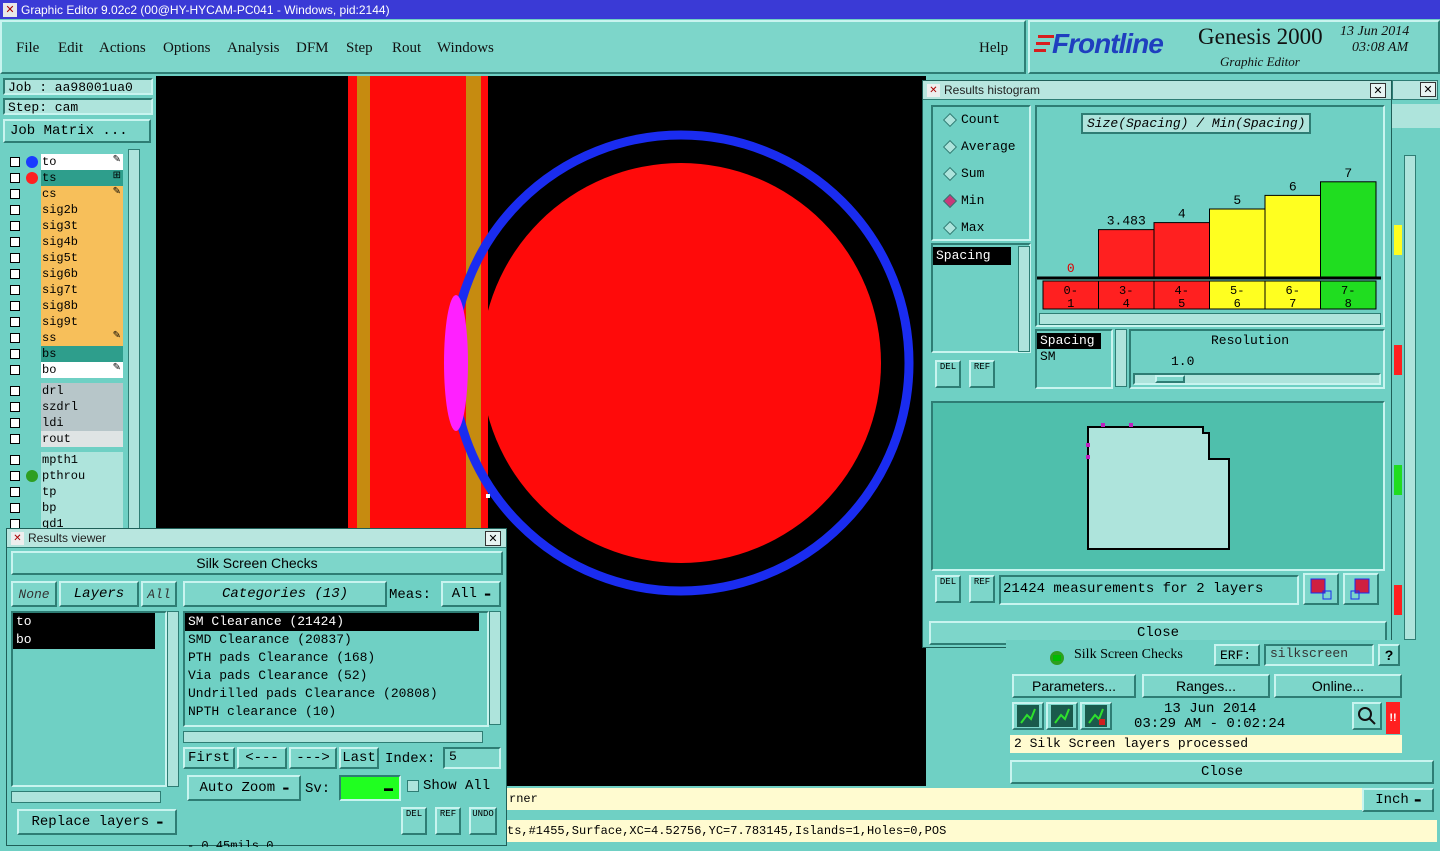  I want to click on layer-row-sig3t: sig3t, so click(65, 226).